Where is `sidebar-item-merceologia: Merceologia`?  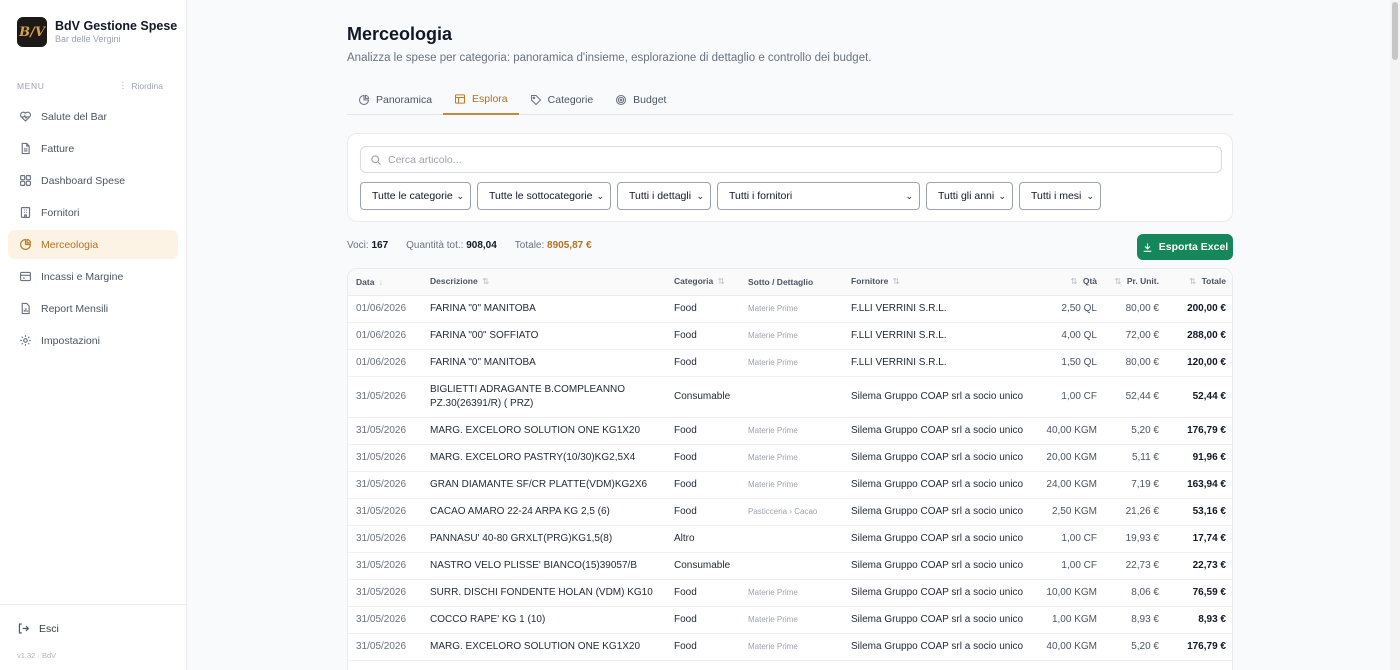
sidebar-item-merceologia: Merceologia is located at coordinates (93, 244).